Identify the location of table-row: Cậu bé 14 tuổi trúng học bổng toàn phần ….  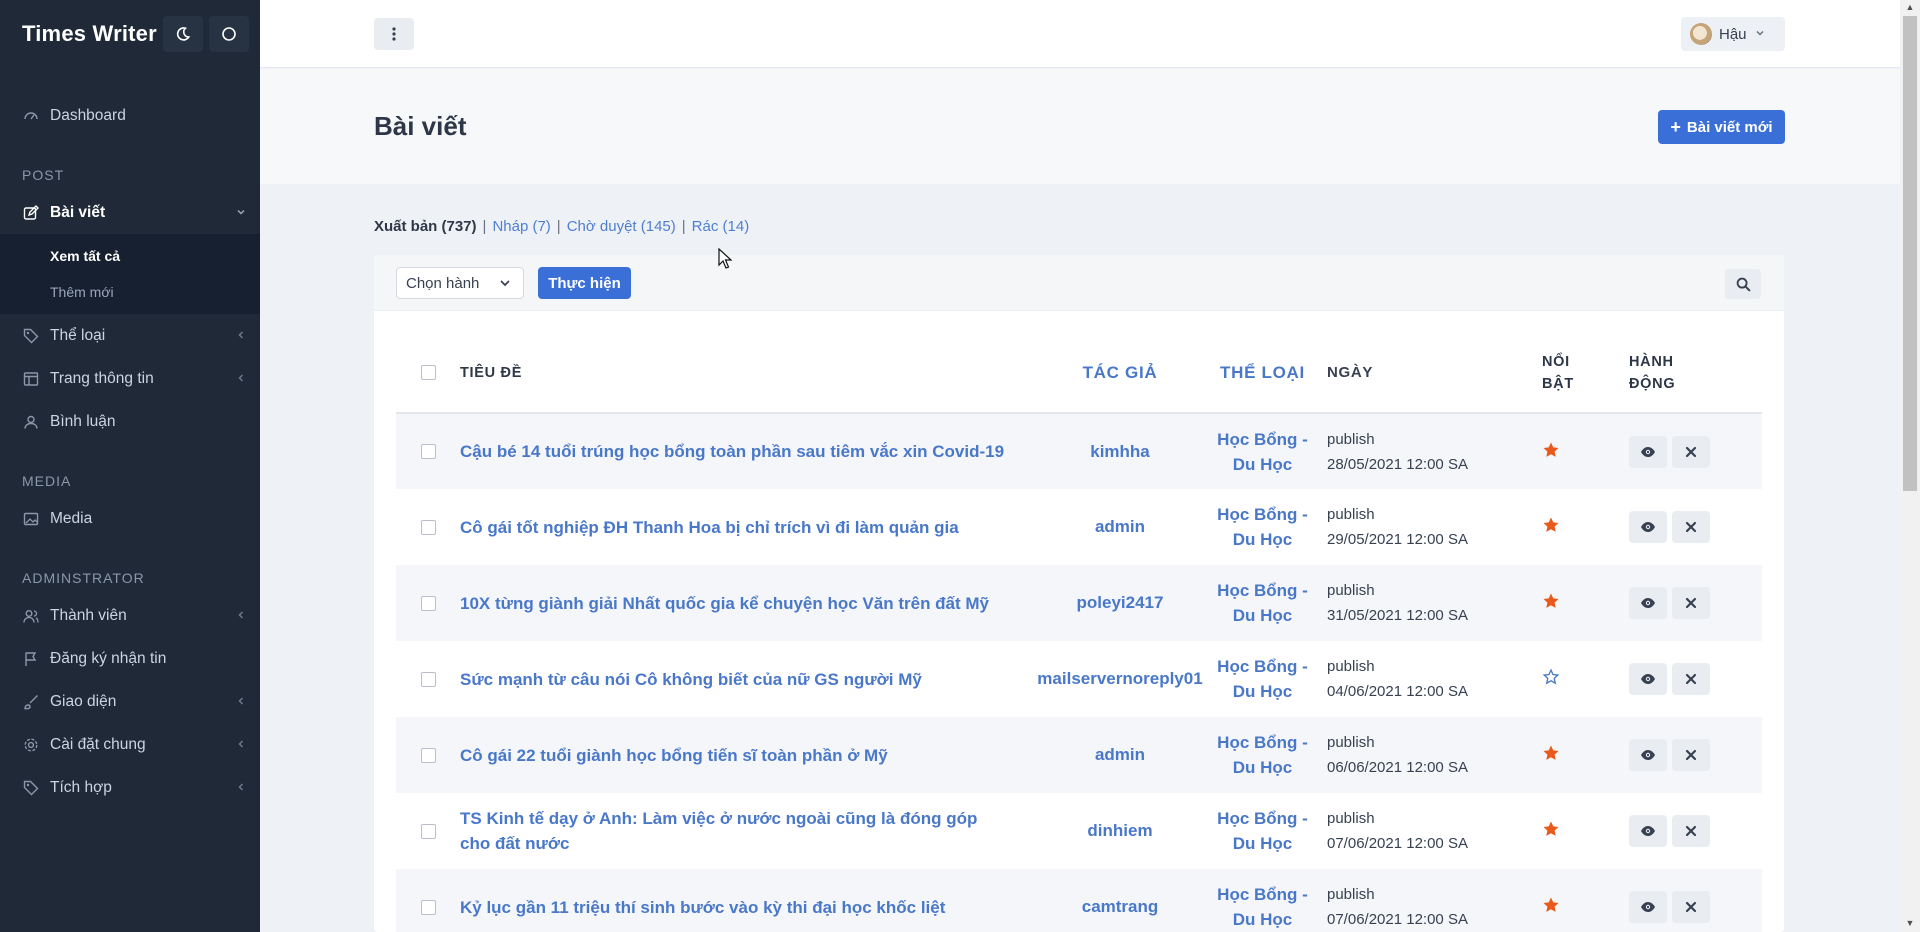
(1079, 451).